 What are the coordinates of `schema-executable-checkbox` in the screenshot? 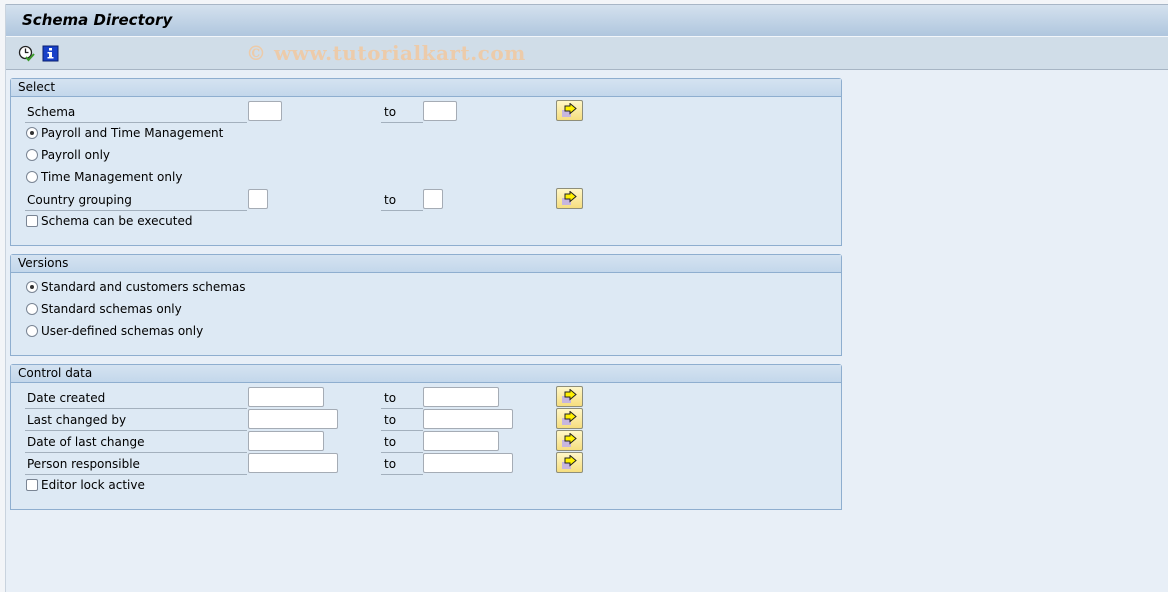 It's located at (32, 221).